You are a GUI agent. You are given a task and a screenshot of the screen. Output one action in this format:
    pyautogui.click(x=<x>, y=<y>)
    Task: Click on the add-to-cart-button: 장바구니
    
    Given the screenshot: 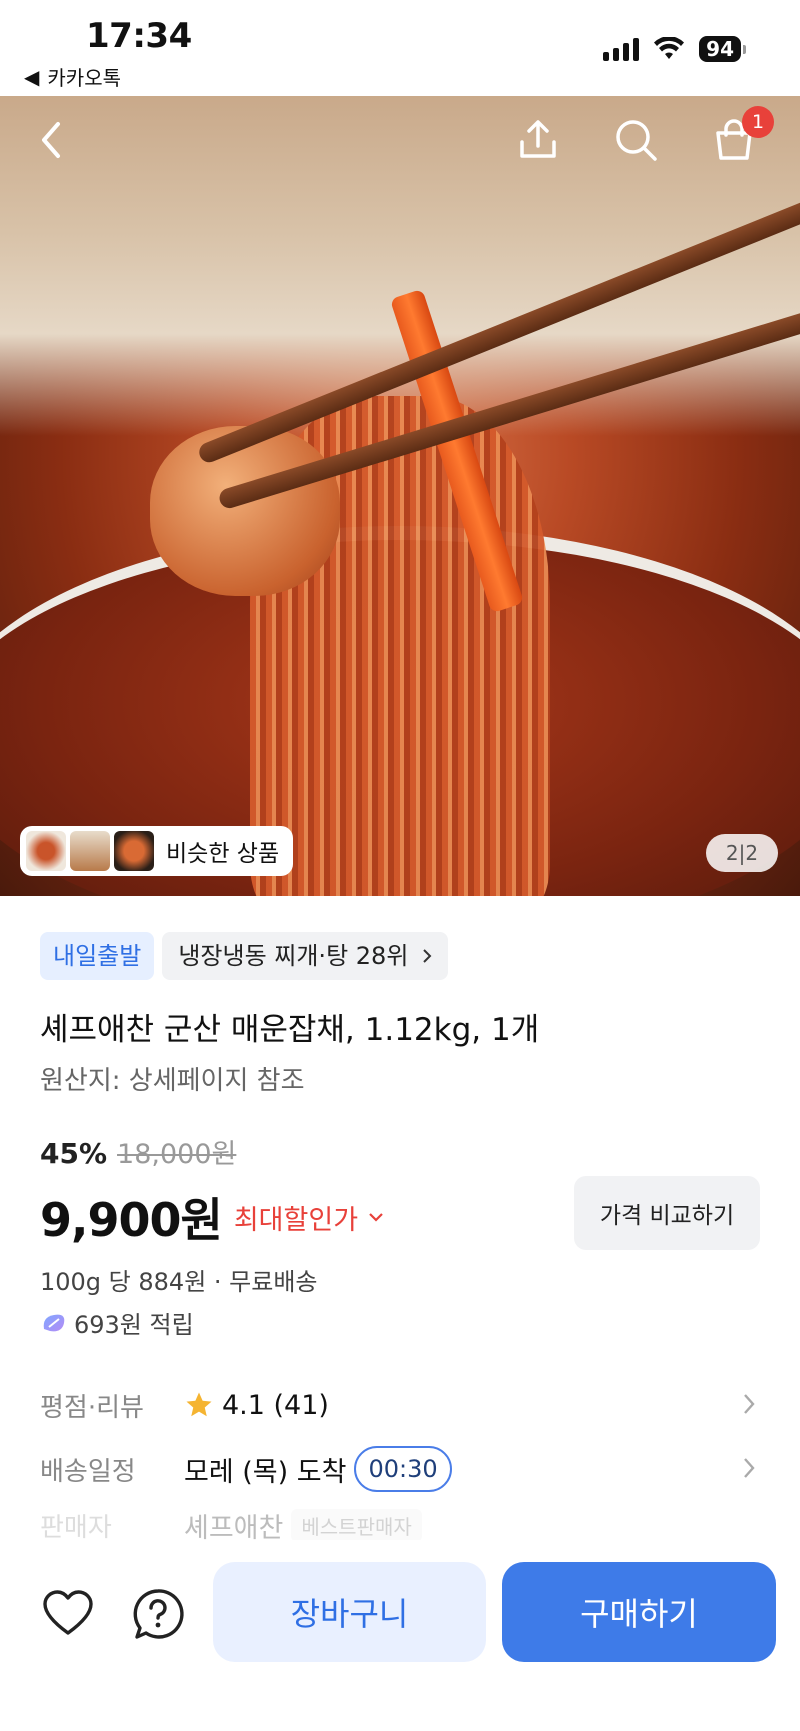 What is the action you would take?
    pyautogui.click(x=349, y=1612)
    